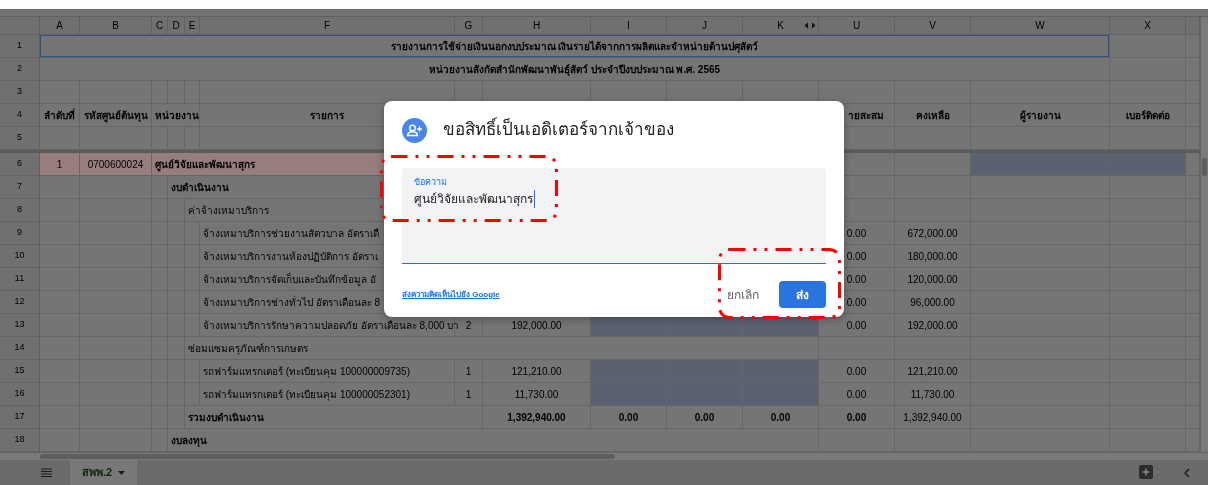  Describe the element at coordinates (537, 26) in the screenshot. I see `column-header: H` at that location.